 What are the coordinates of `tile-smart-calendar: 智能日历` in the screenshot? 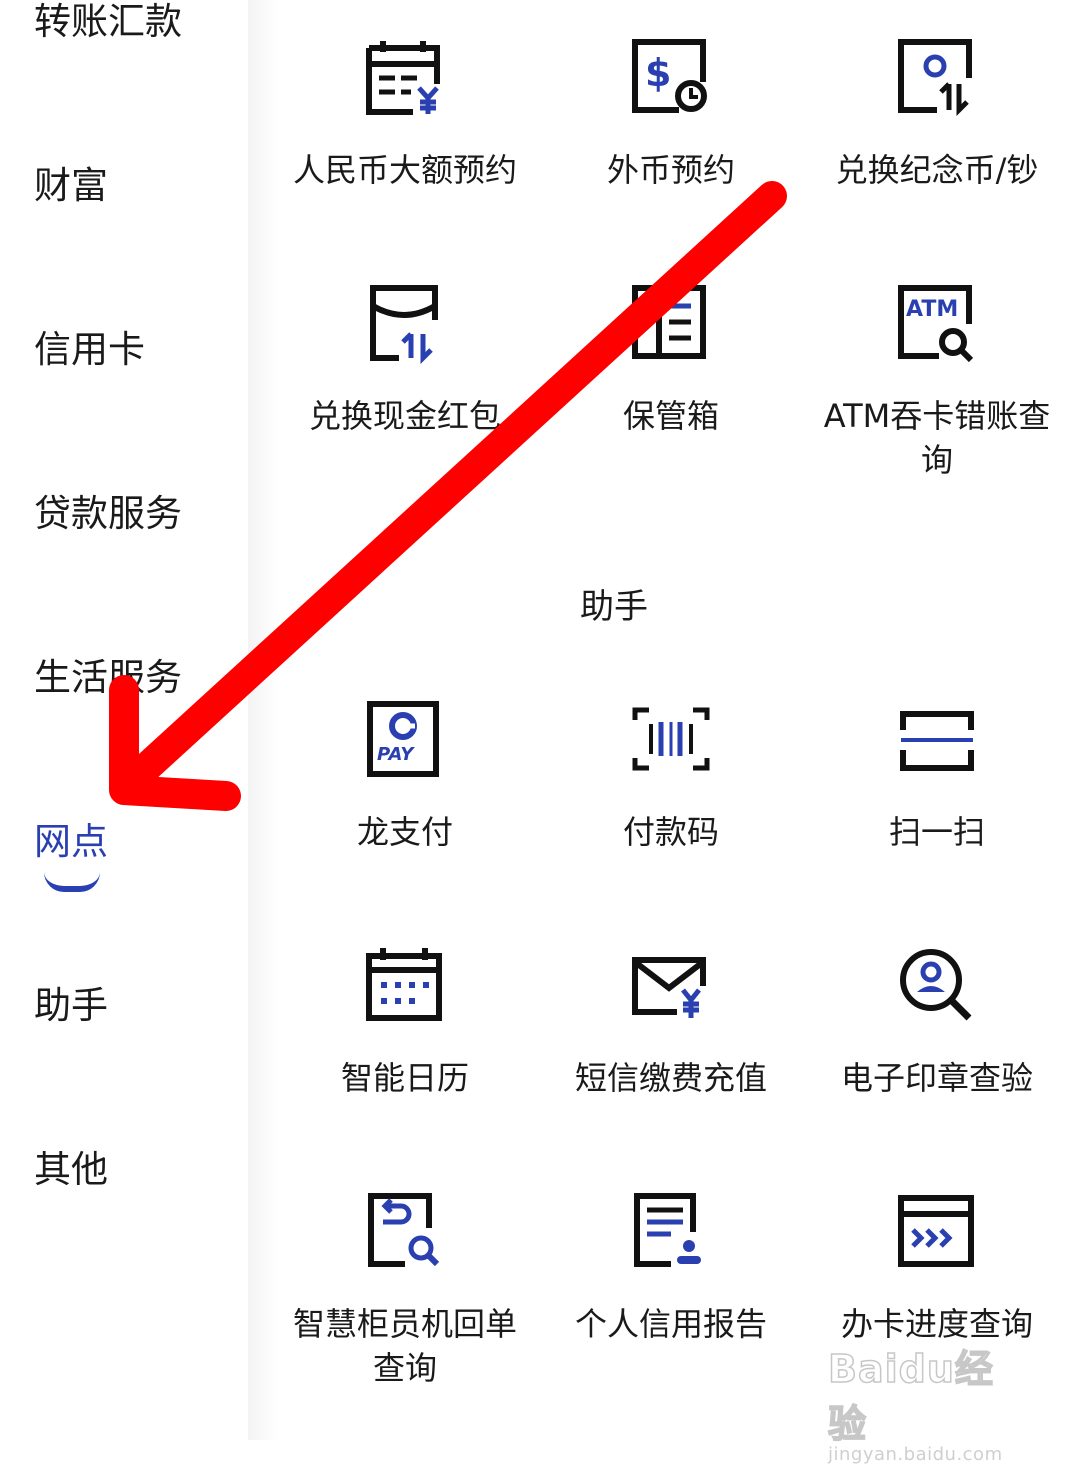 It's located at (405, 1023).